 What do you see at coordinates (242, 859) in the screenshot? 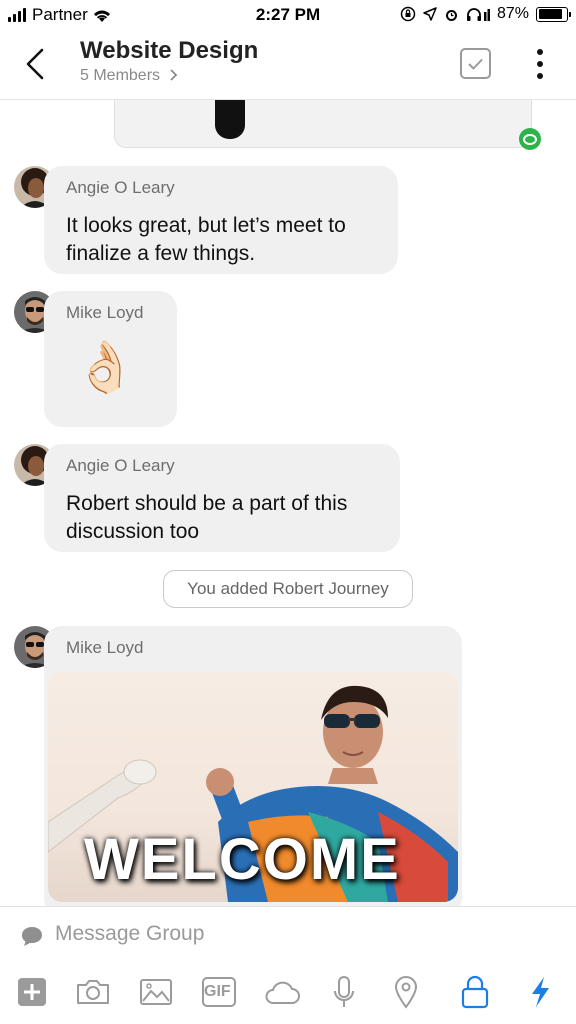
I see `gif-caption: WELCOME` at bounding box center [242, 859].